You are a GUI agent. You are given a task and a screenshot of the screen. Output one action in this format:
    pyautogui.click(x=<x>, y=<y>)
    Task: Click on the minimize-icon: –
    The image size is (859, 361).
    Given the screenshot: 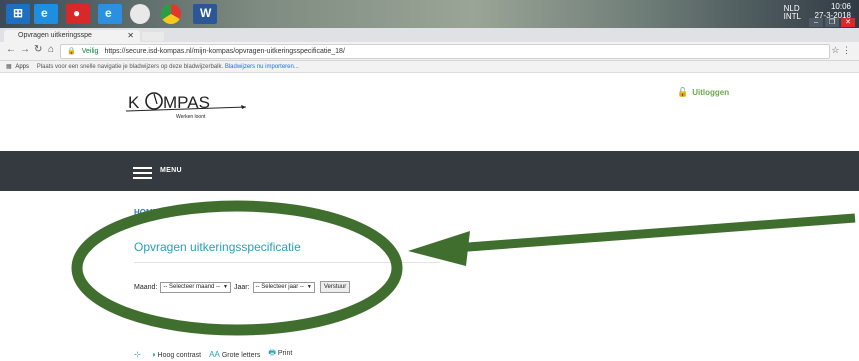 What is the action you would take?
    pyautogui.click(x=816, y=22)
    